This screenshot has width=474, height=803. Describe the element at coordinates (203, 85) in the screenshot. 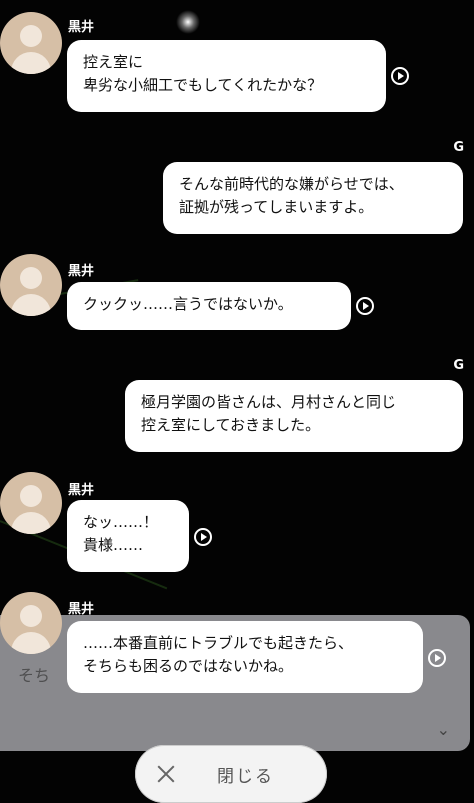

I see `message-line: 卑劣な小細工でもしてくれたかな？` at that location.